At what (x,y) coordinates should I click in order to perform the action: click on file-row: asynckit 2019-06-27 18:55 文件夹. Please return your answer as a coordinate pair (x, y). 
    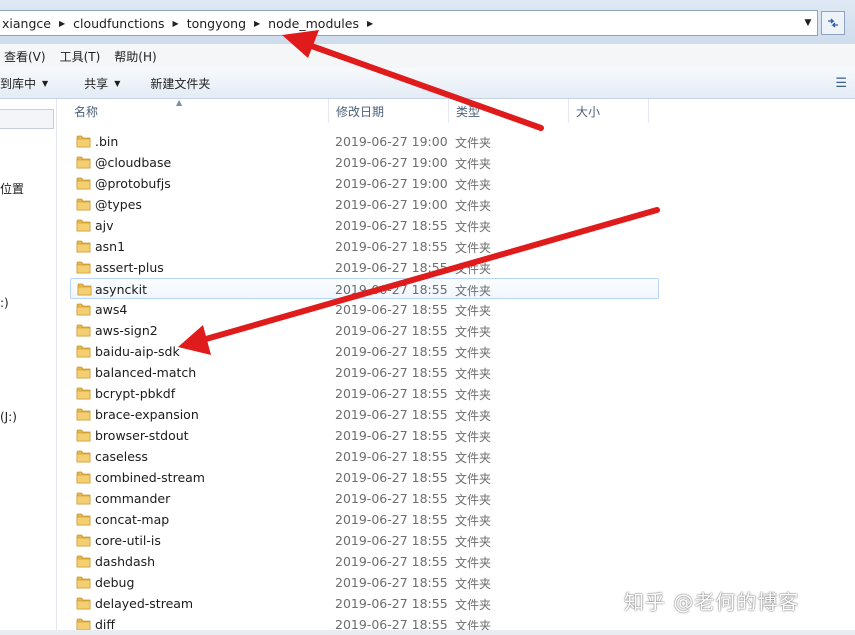
    Looking at the image, I should click on (364, 288).